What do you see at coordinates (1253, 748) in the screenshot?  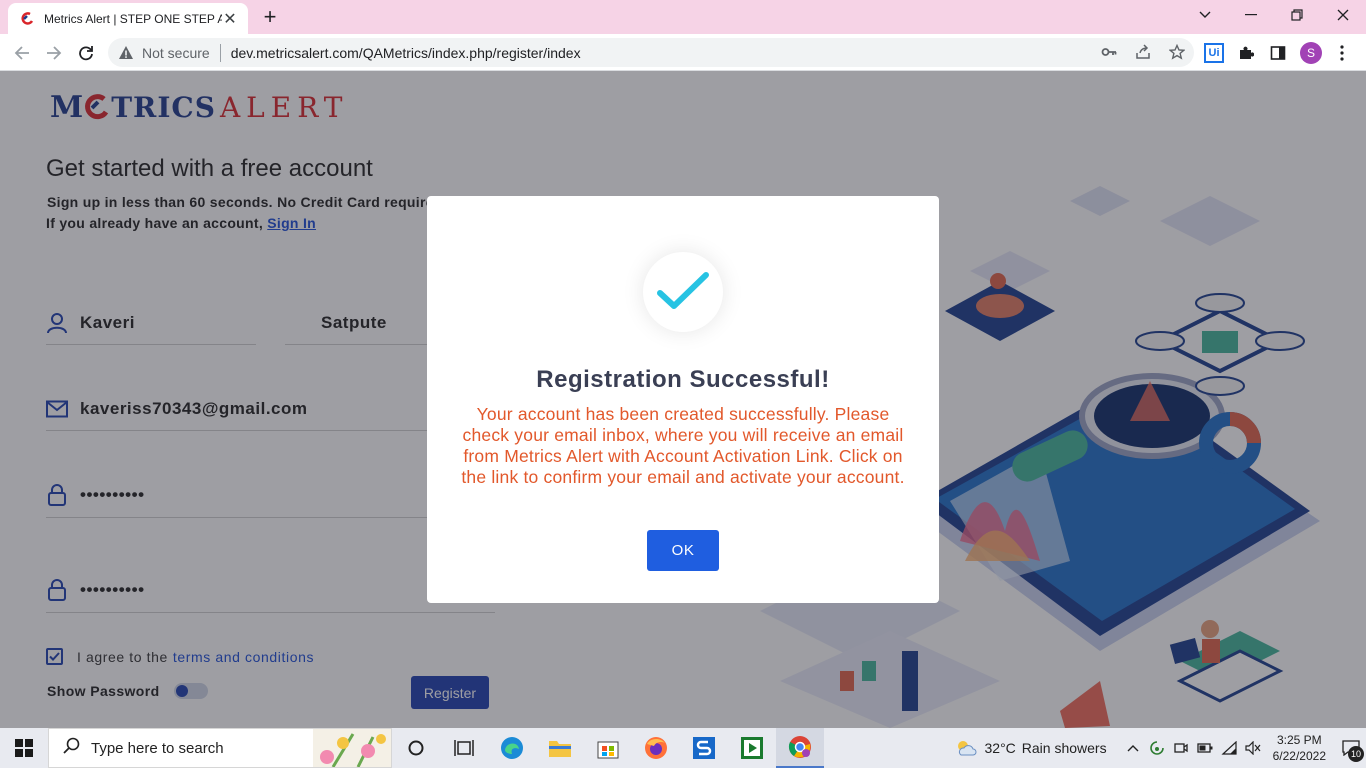 I see `volume-muted-icon` at bounding box center [1253, 748].